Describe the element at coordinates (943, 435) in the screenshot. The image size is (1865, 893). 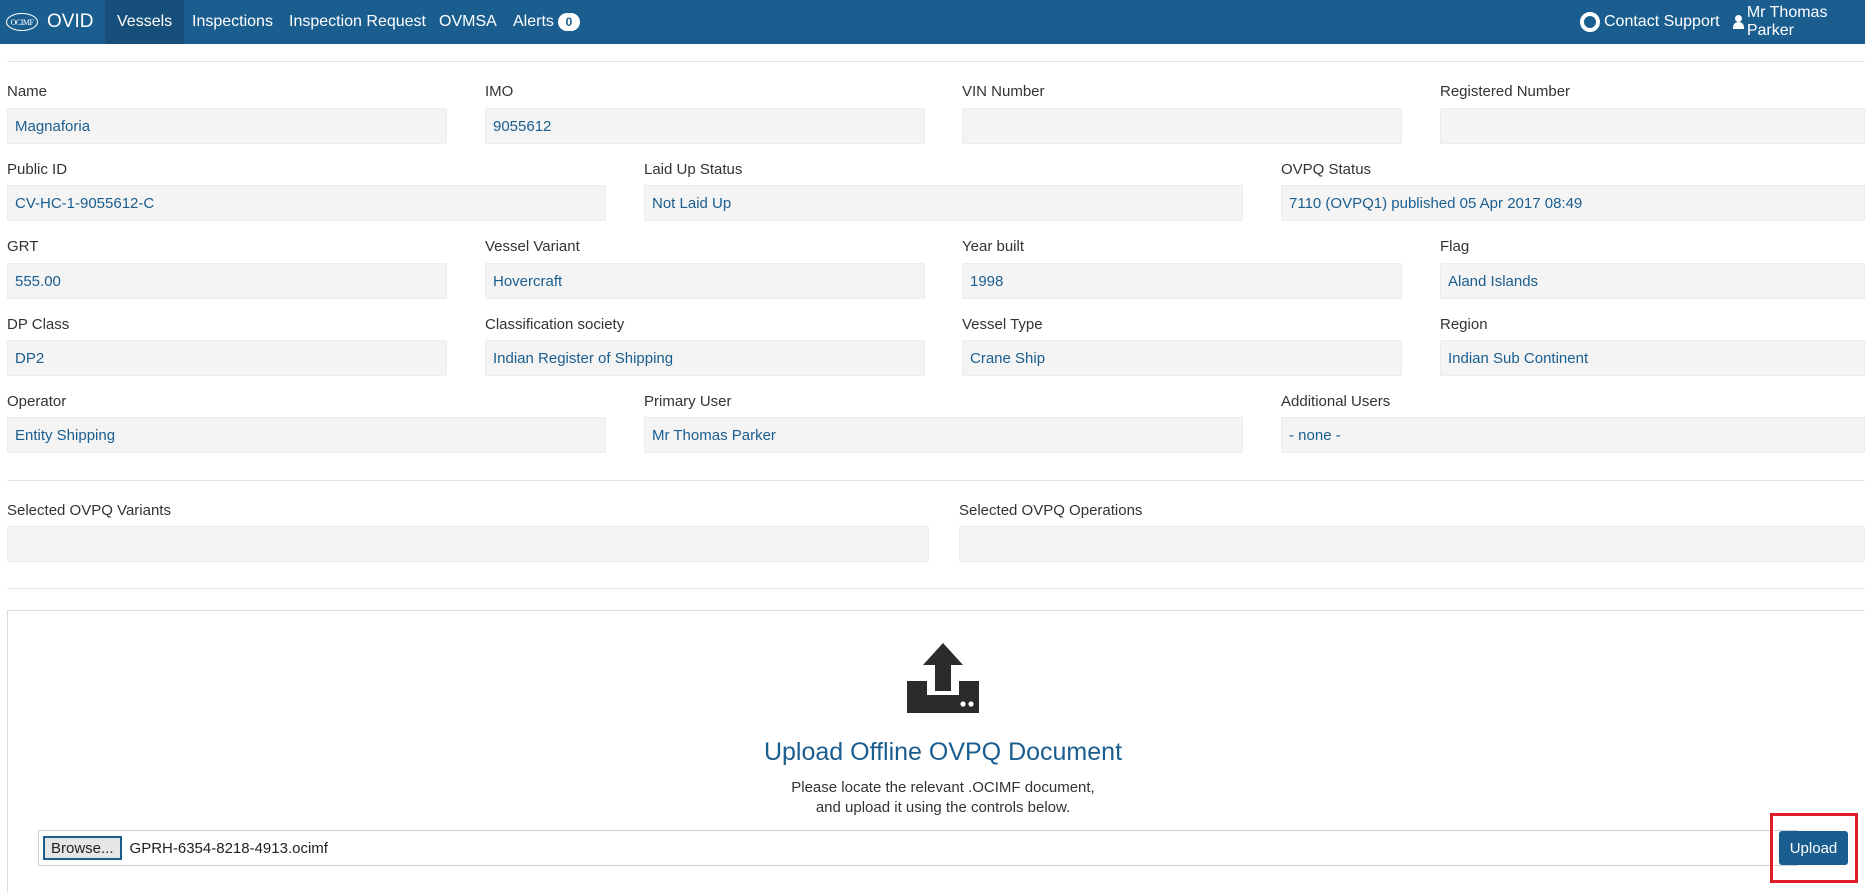
I see `primary-user-field: Mr Thomas Parker` at that location.